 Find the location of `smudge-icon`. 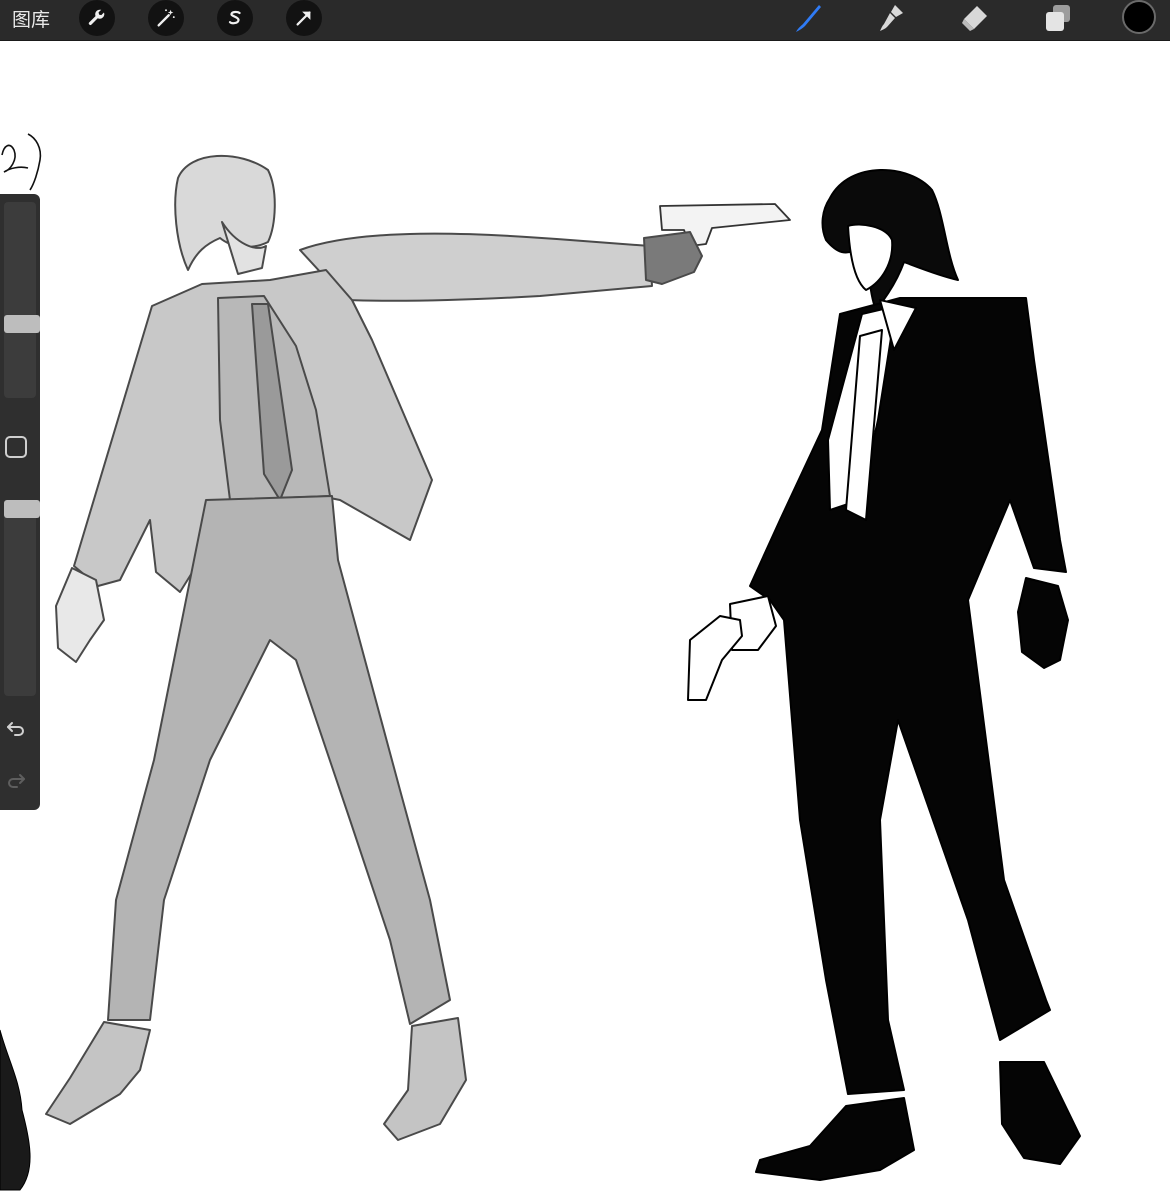

smudge-icon is located at coordinates (891, 18).